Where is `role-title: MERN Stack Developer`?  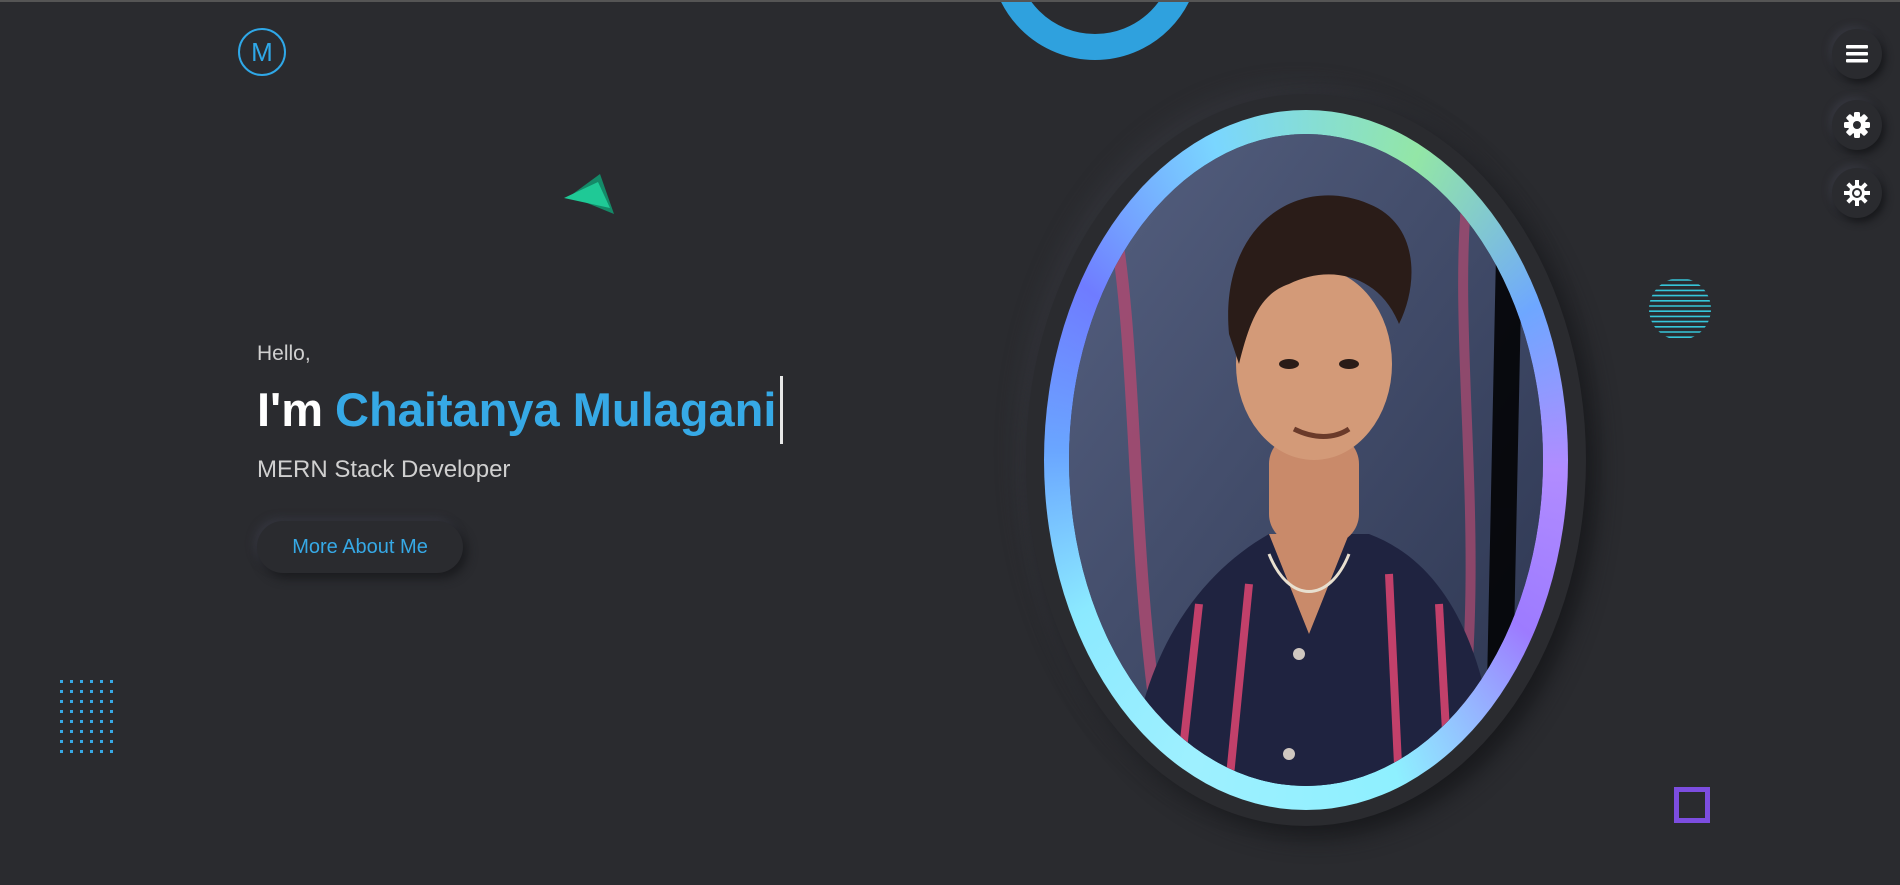 role-title: MERN Stack Developer is located at coordinates (384, 469).